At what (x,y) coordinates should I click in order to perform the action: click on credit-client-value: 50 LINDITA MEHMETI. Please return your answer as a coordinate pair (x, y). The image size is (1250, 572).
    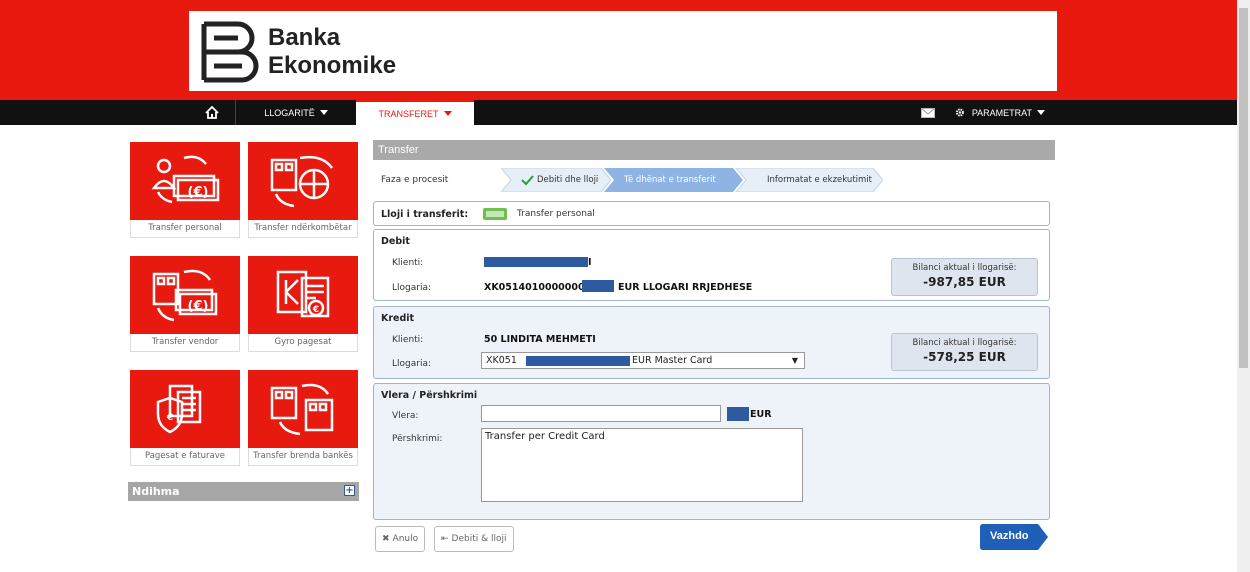
    Looking at the image, I should click on (540, 339).